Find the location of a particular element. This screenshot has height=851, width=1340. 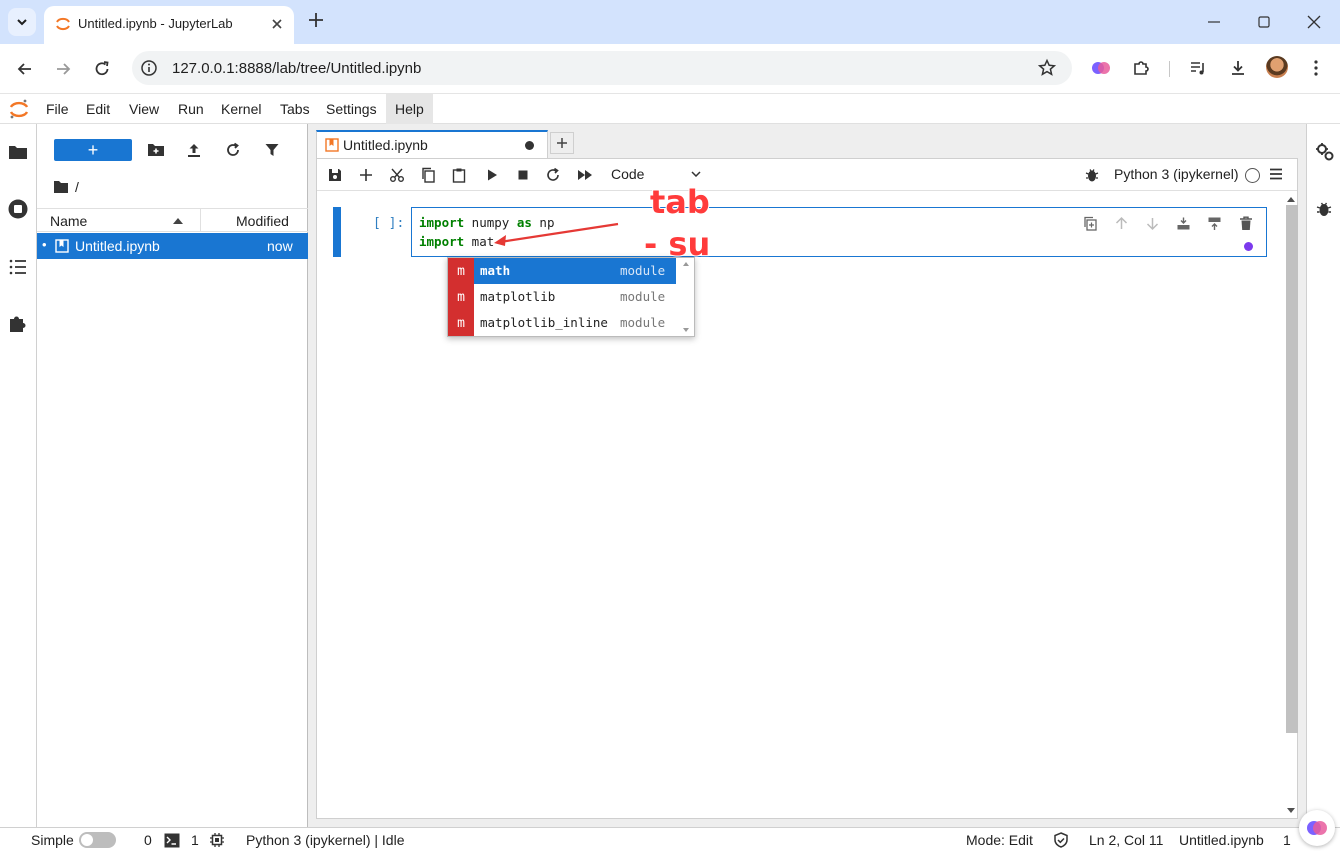

cell-type-value: Code is located at coordinates (628, 174).